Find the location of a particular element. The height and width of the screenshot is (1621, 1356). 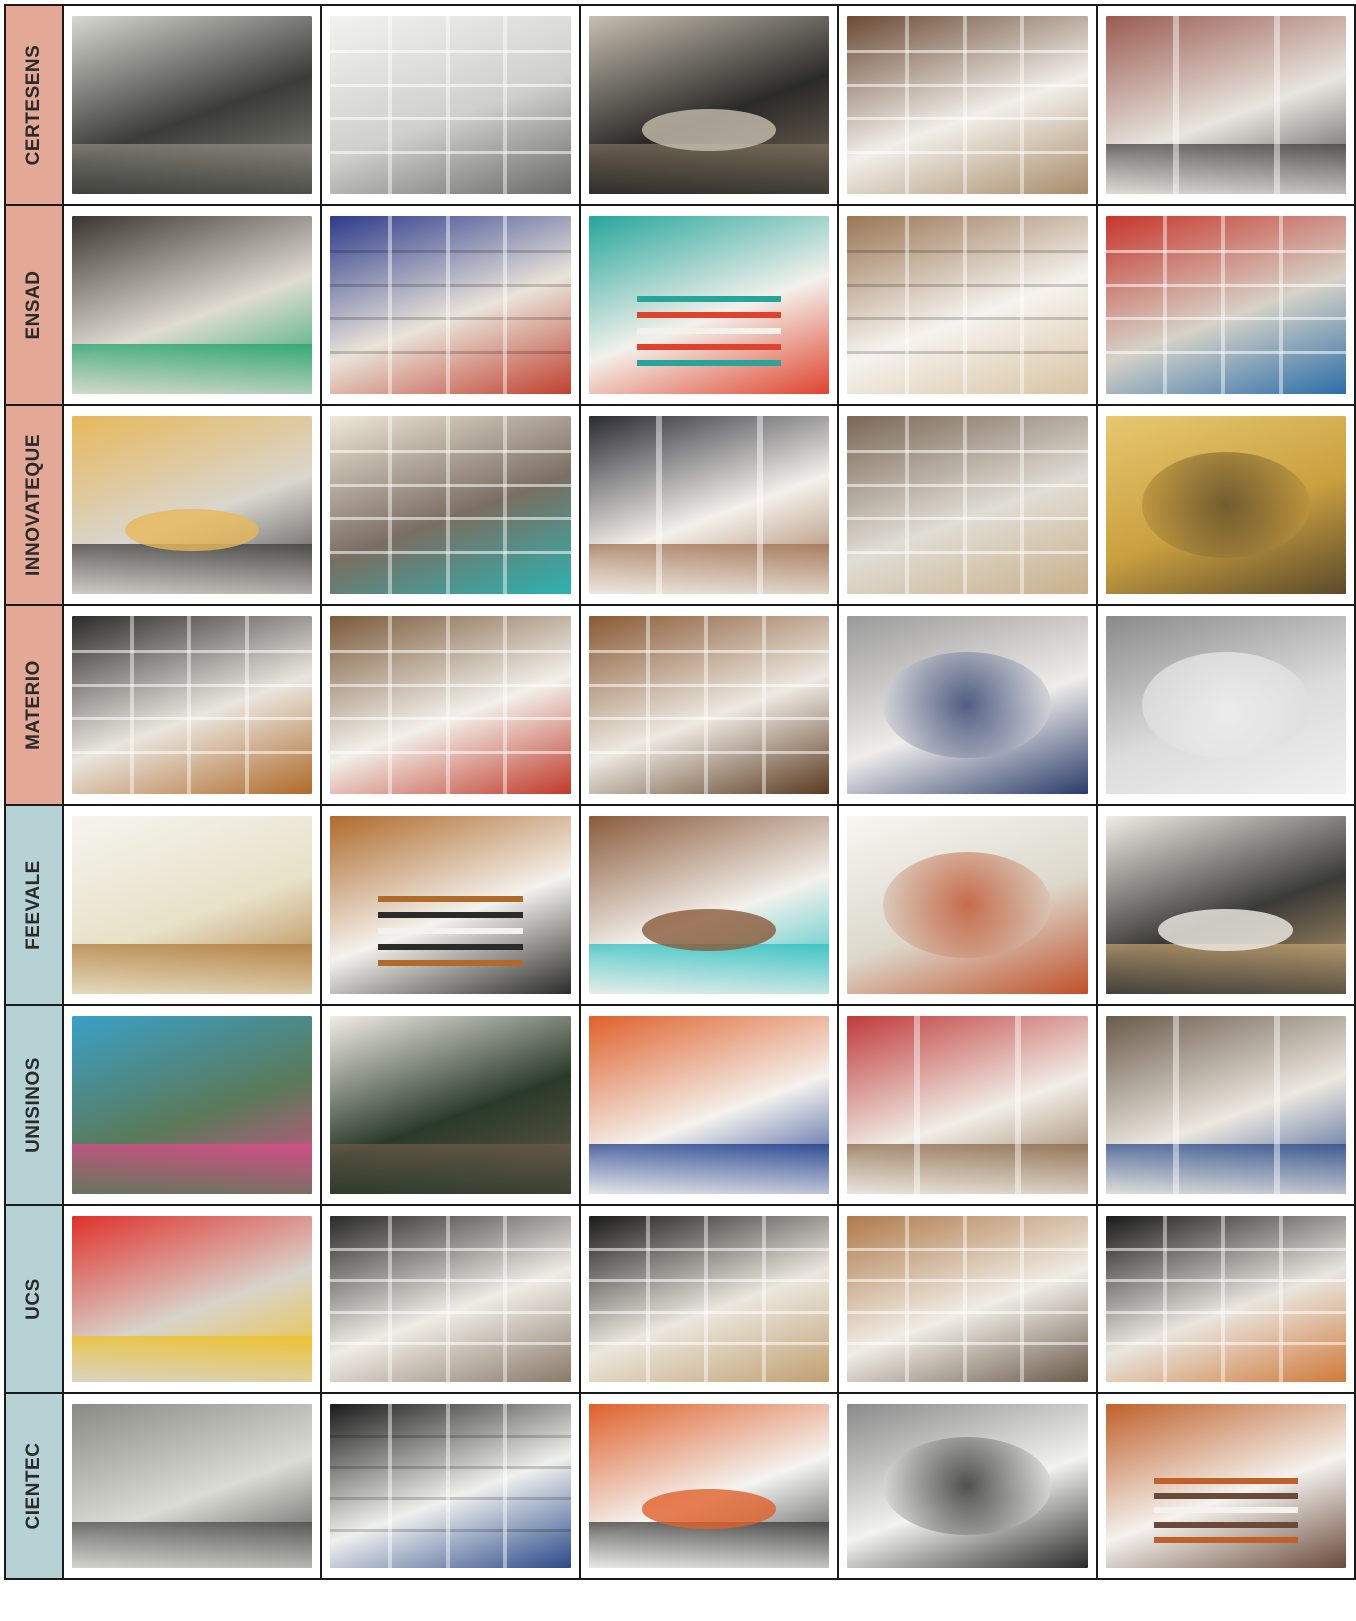

institution-name: CIENTEC is located at coordinates (33, 1486).